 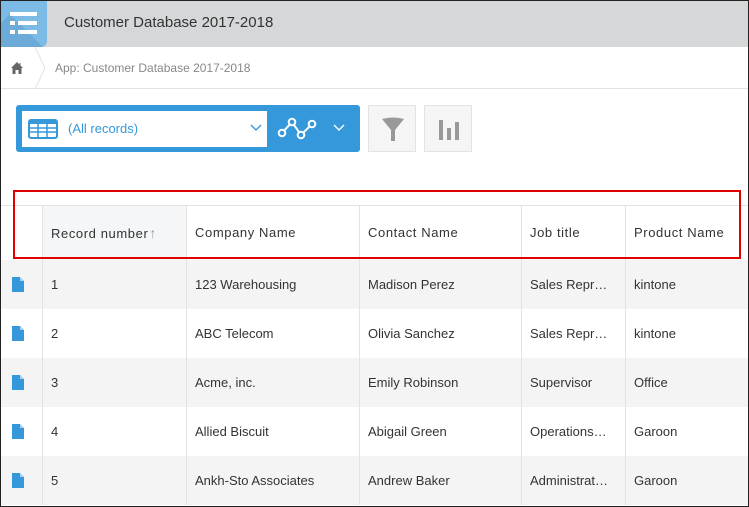 What do you see at coordinates (114, 480) in the screenshot?
I see `cell-record-number: 5` at bounding box center [114, 480].